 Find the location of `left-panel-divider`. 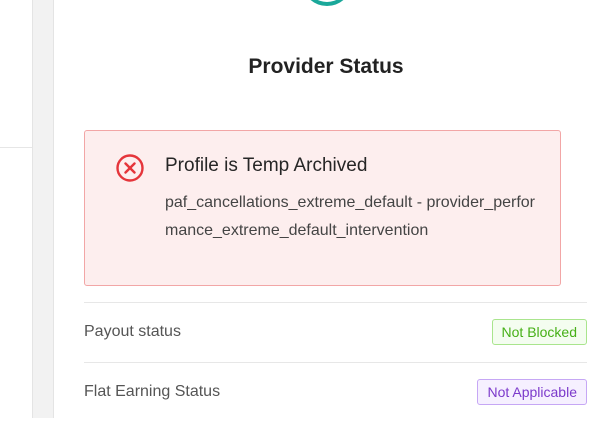

left-panel-divider is located at coordinates (16, 147).